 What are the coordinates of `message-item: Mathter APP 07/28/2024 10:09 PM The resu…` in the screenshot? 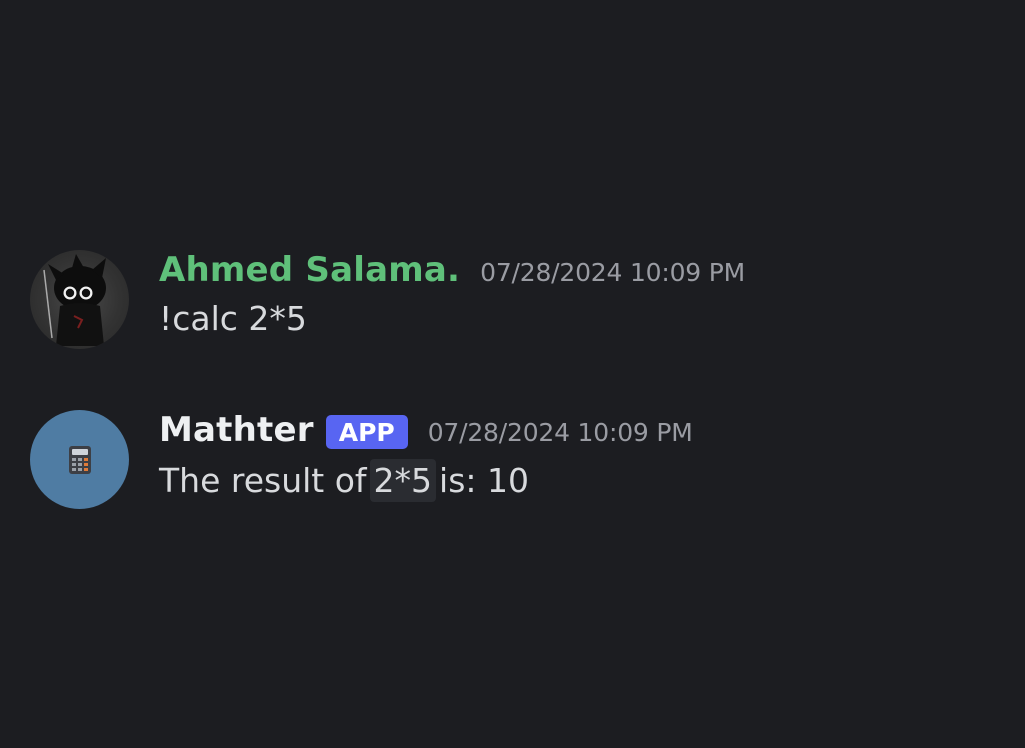 It's located at (361, 459).